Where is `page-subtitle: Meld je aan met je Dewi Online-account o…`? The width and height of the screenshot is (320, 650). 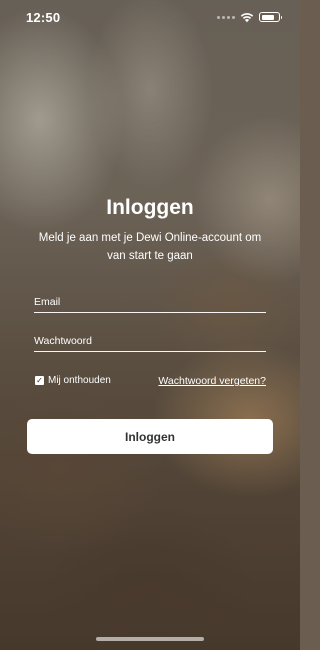
page-subtitle: Meld je aan met je Dewi Online-account o… is located at coordinates (150, 247).